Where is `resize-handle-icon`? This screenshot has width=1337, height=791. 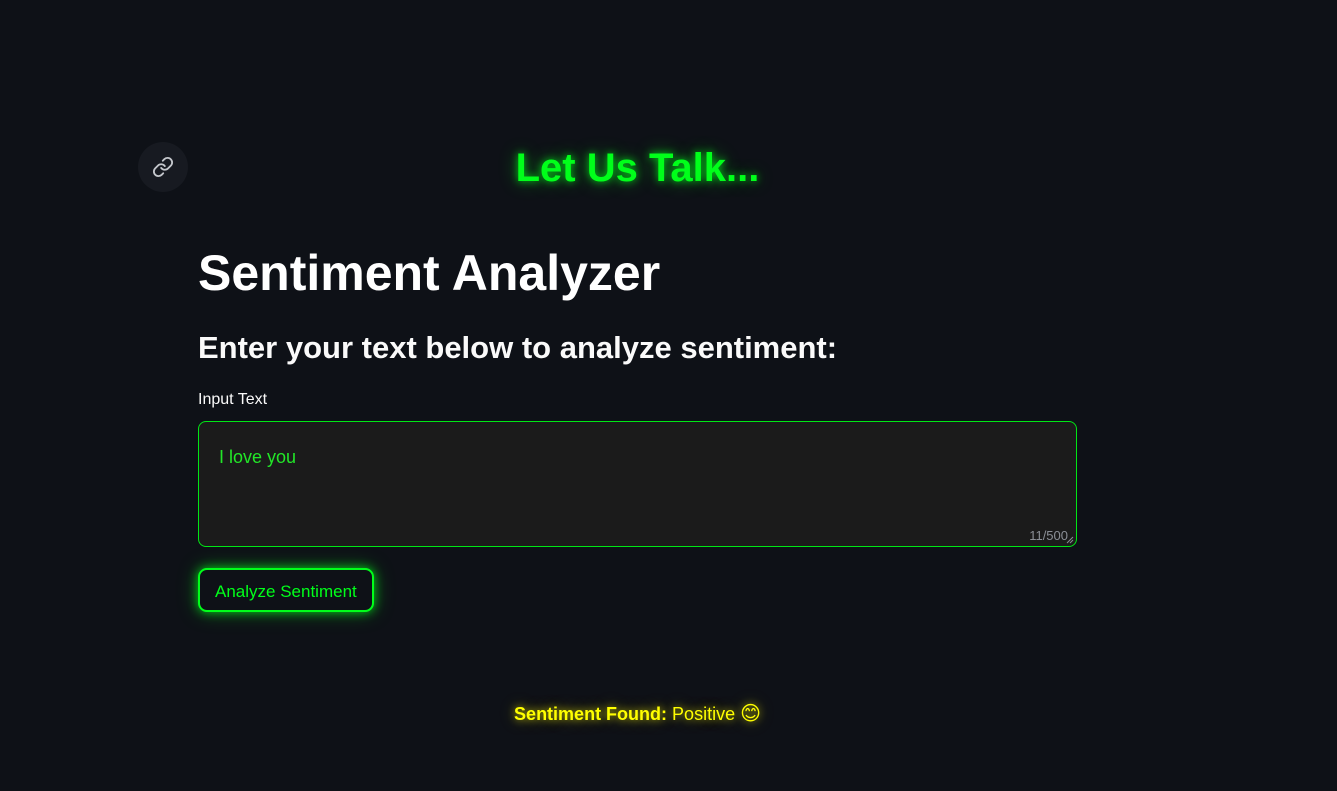
resize-handle-icon is located at coordinates (1070, 540).